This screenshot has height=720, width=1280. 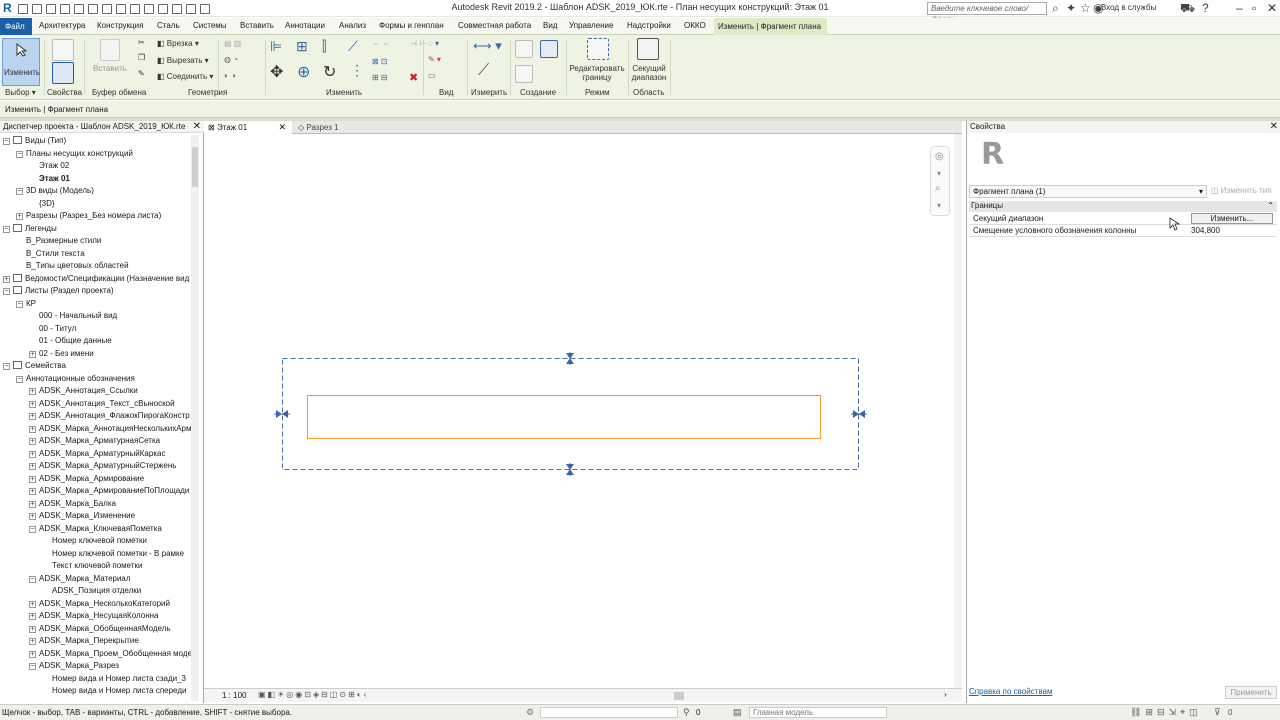 I want to click on login-menu: Вход в службы, so click(x=1128, y=7).